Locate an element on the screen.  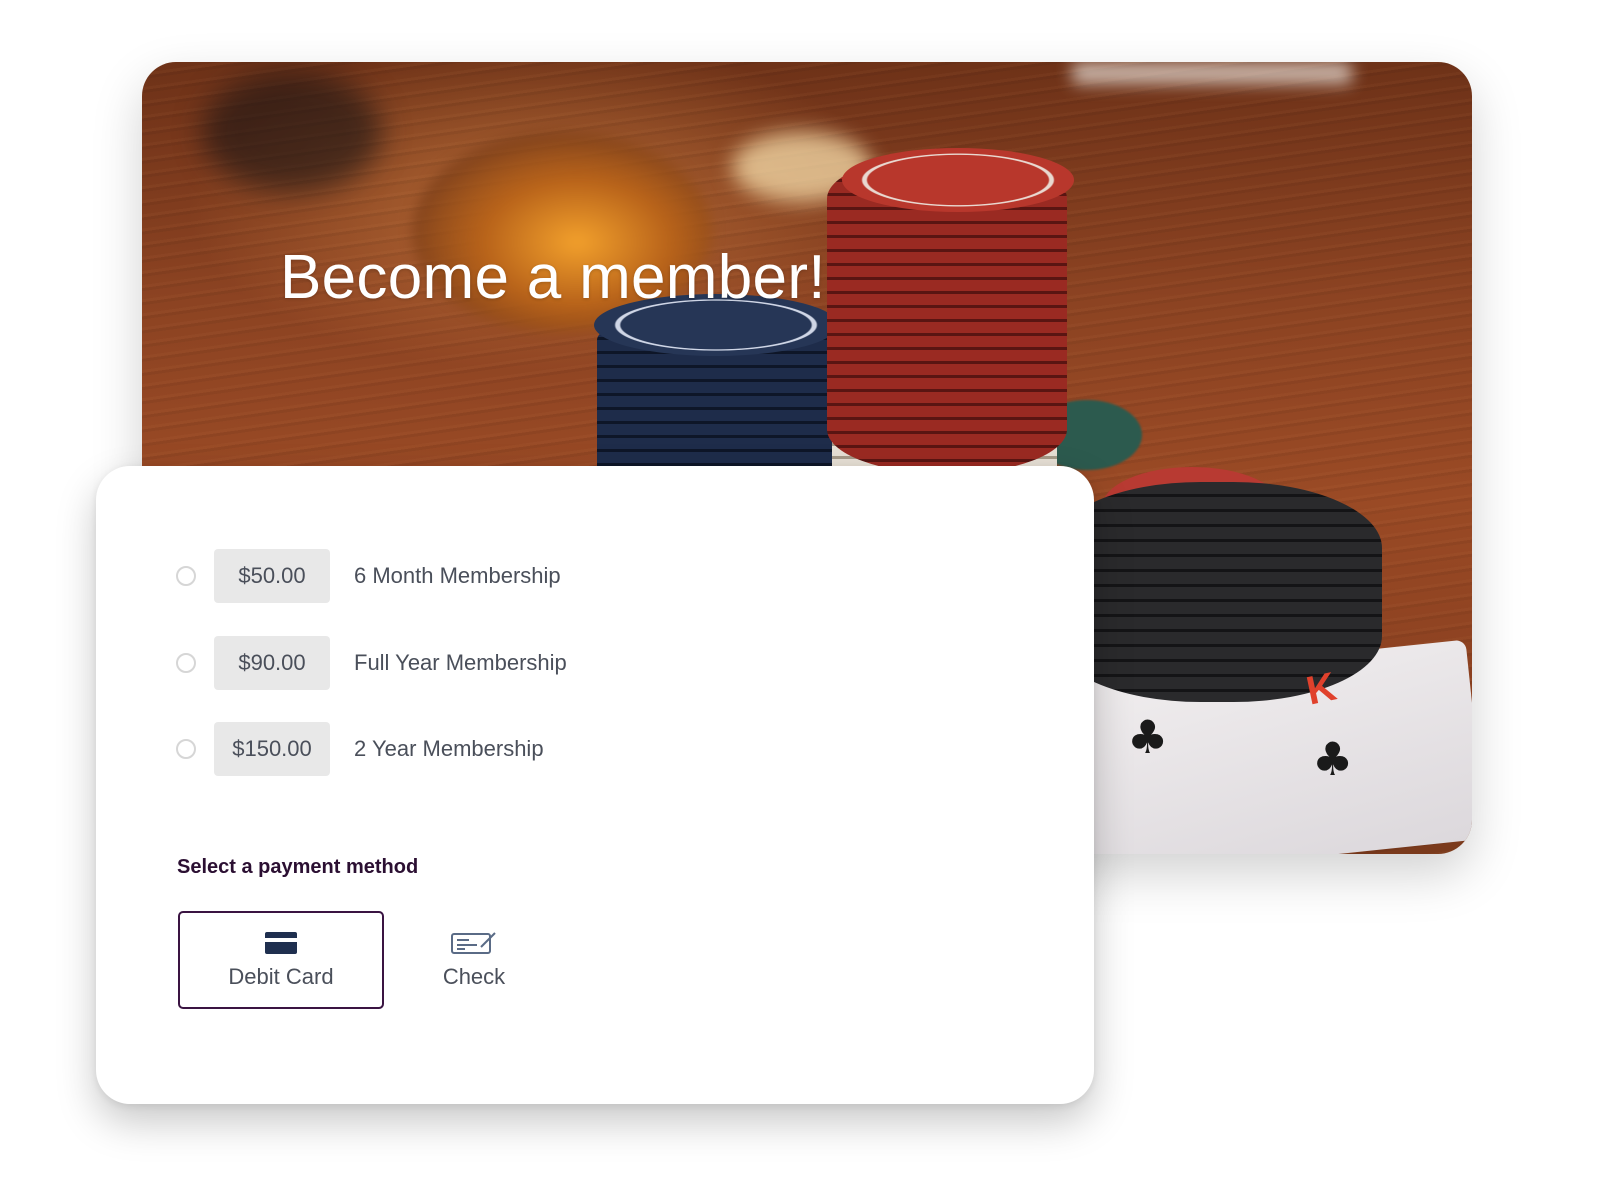
payment-method-label: Check is located at coordinates (474, 976).